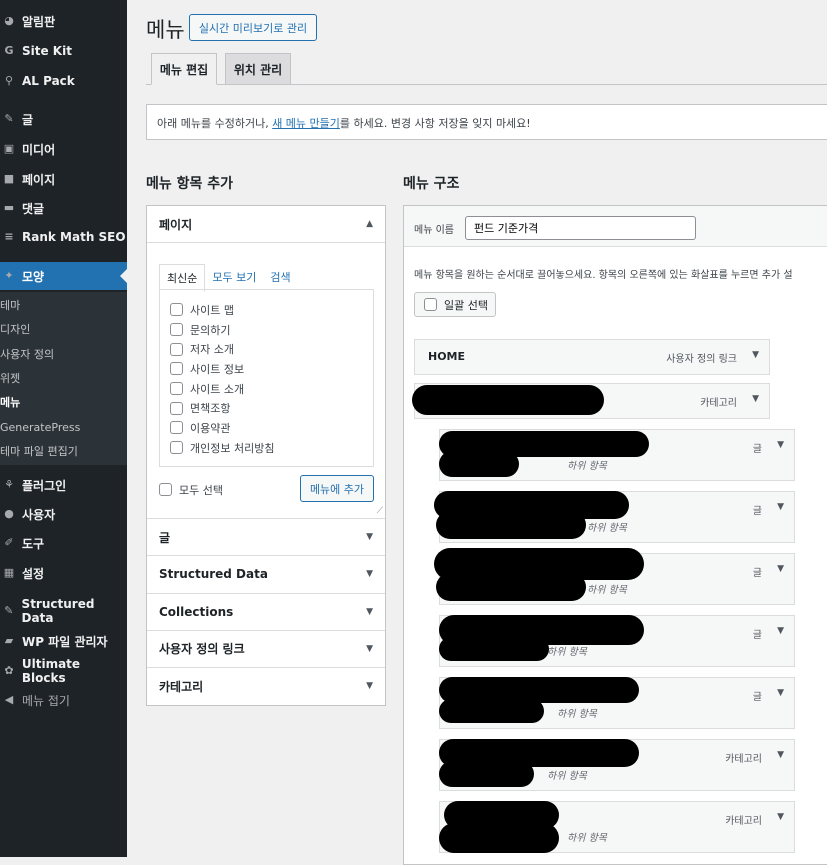 The width and height of the screenshot is (827, 865). Describe the element at coordinates (10, 306) in the screenshot. I see `submenu-item: 테마` at that location.